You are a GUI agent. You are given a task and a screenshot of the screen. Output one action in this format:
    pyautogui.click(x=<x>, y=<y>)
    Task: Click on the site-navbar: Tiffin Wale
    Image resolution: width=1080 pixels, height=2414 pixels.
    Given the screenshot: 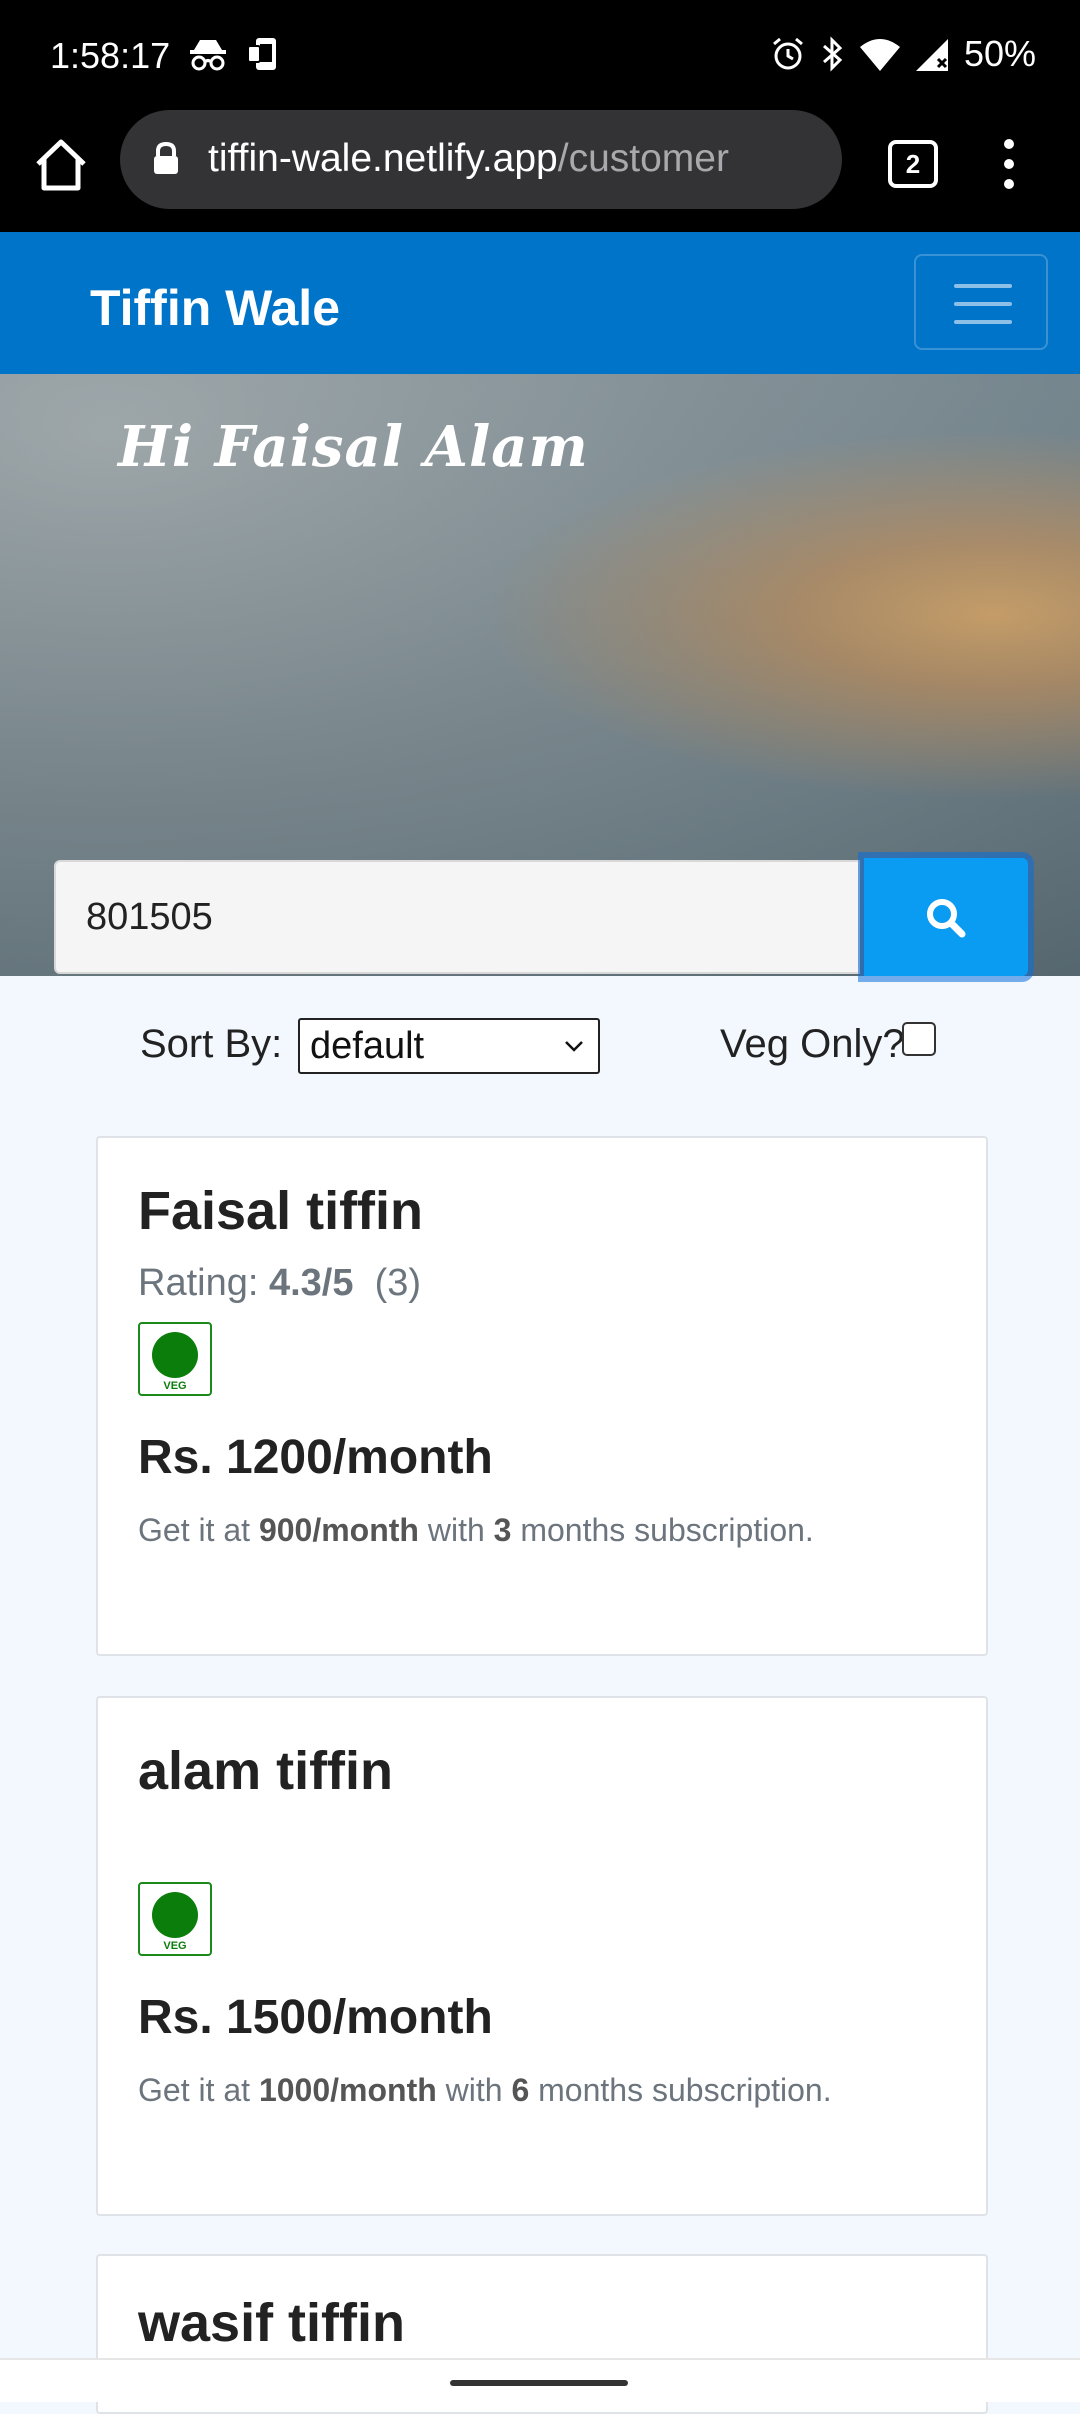 What is the action you would take?
    pyautogui.click(x=540, y=303)
    